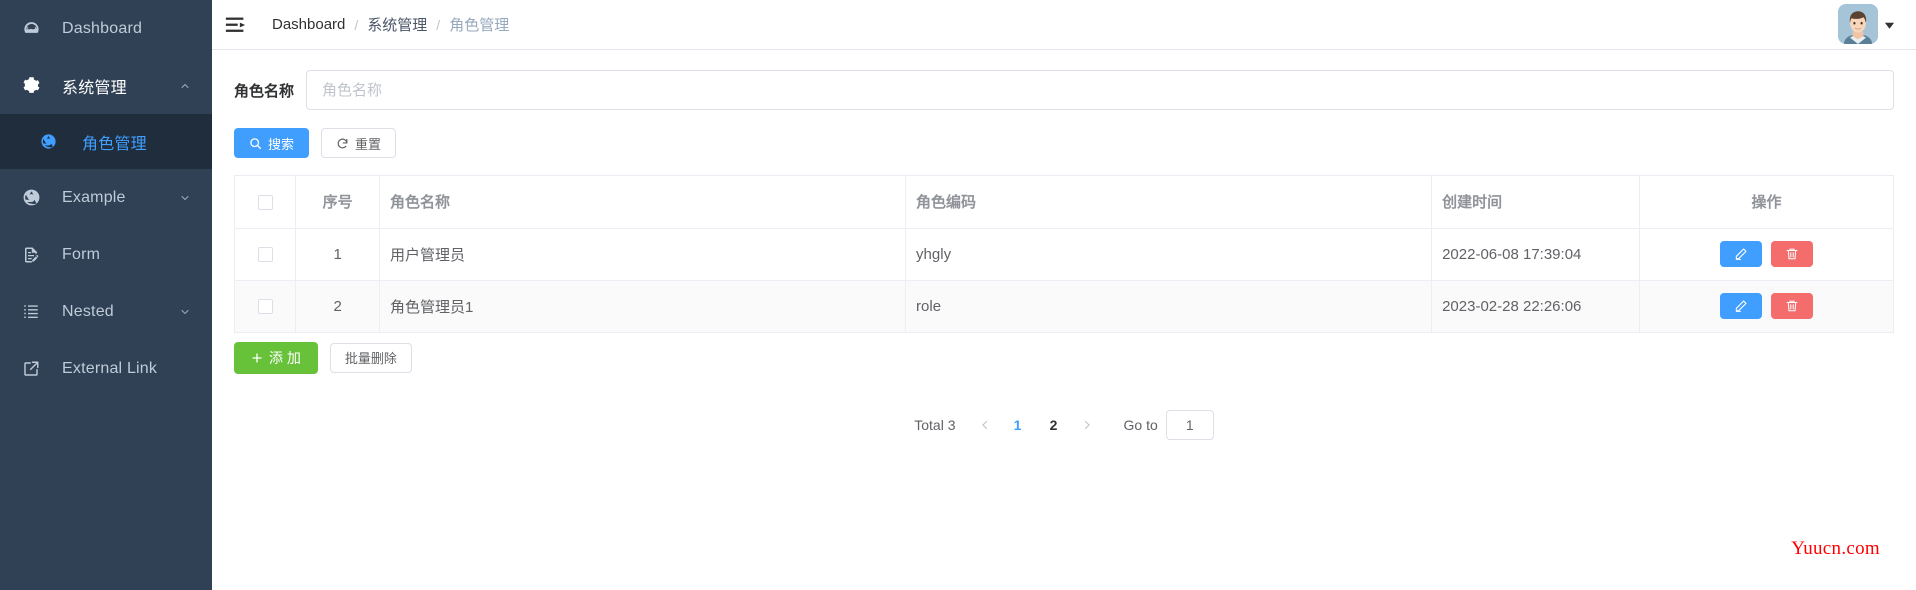 Image resolution: width=1916 pixels, height=590 pixels. What do you see at coordinates (114, 144) in the screenshot?
I see `sidebar-item-label: 角色管理` at bounding box center [114, 144].